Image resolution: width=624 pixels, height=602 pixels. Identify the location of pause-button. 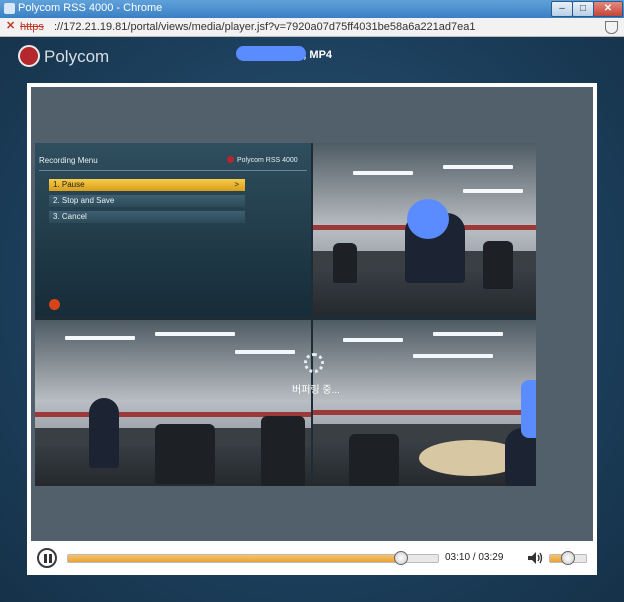
(47, 558).